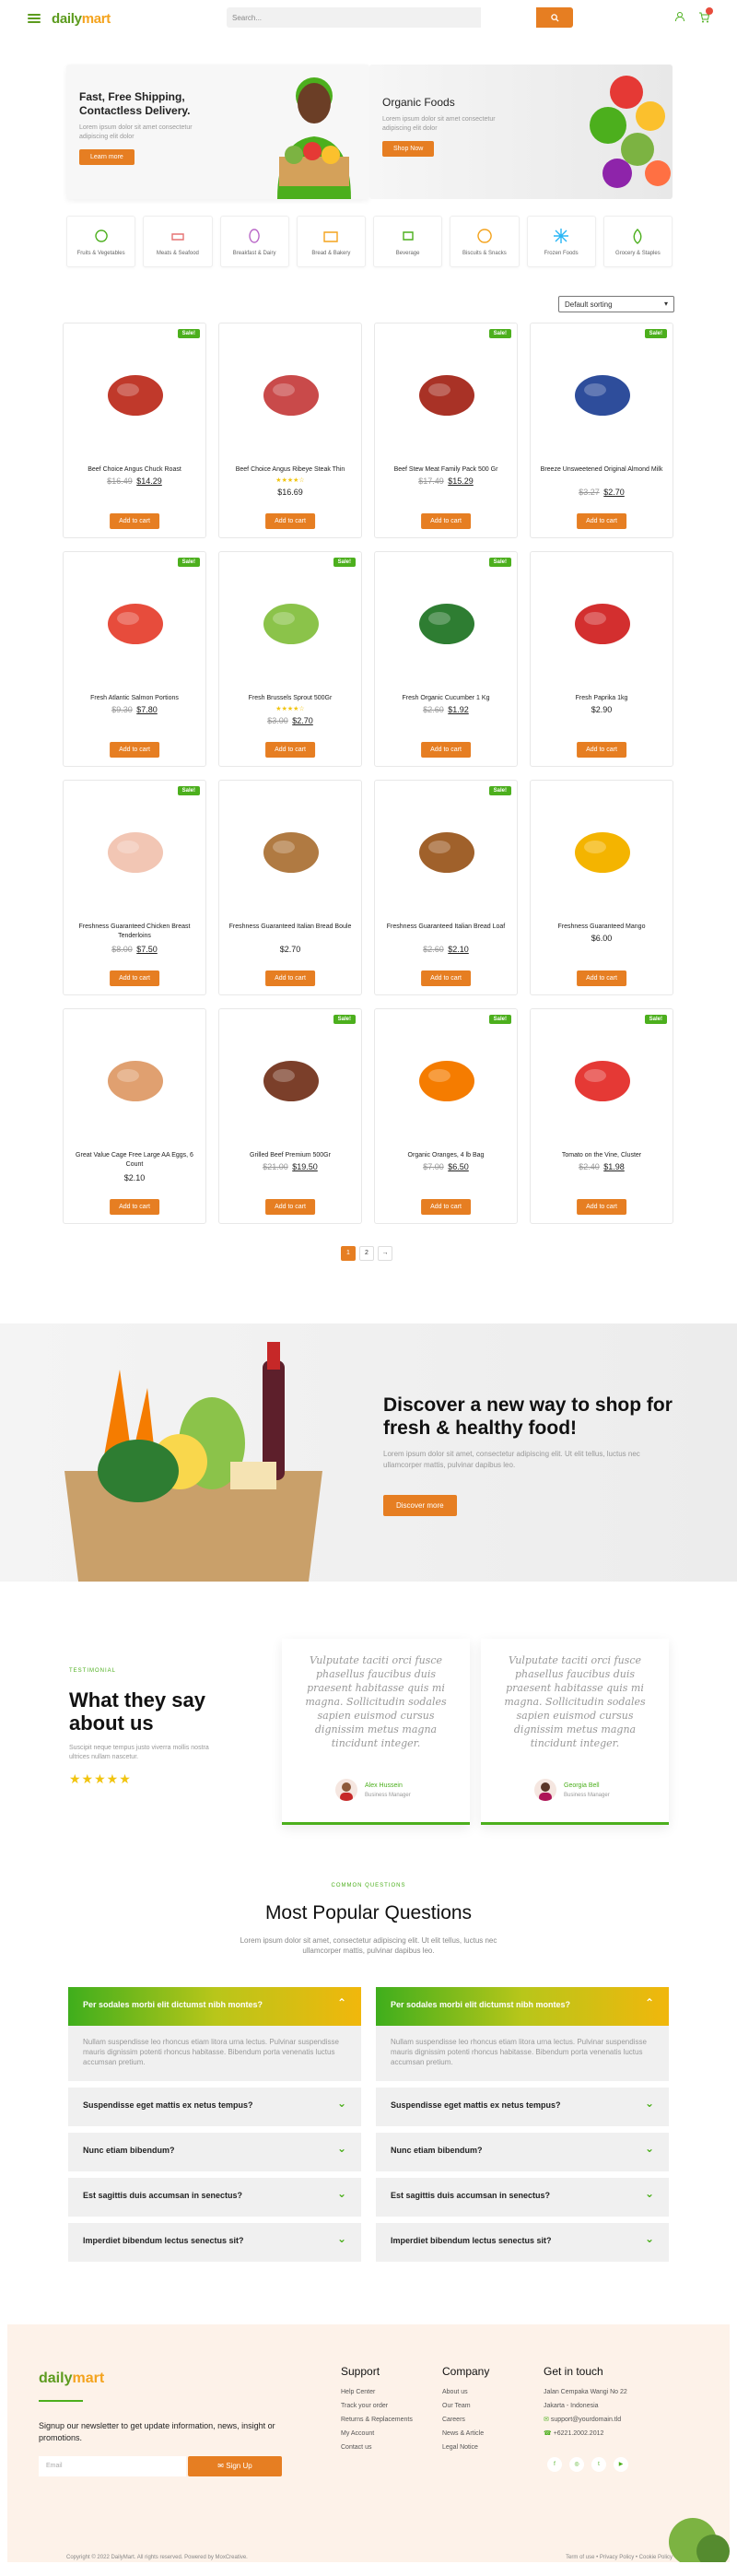  I want to click on discover-more-button: Discover more, so click(420, 1505).